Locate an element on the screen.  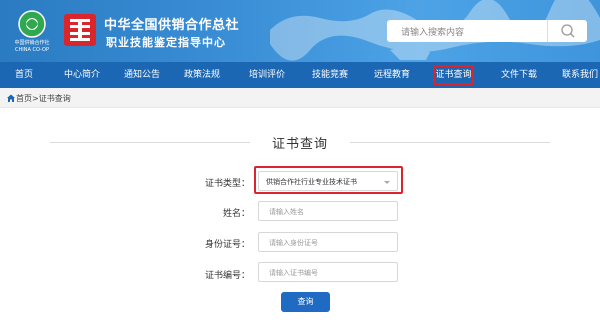
nav-item-remote-education: 远程教育 is located at coordinates (392, 75).